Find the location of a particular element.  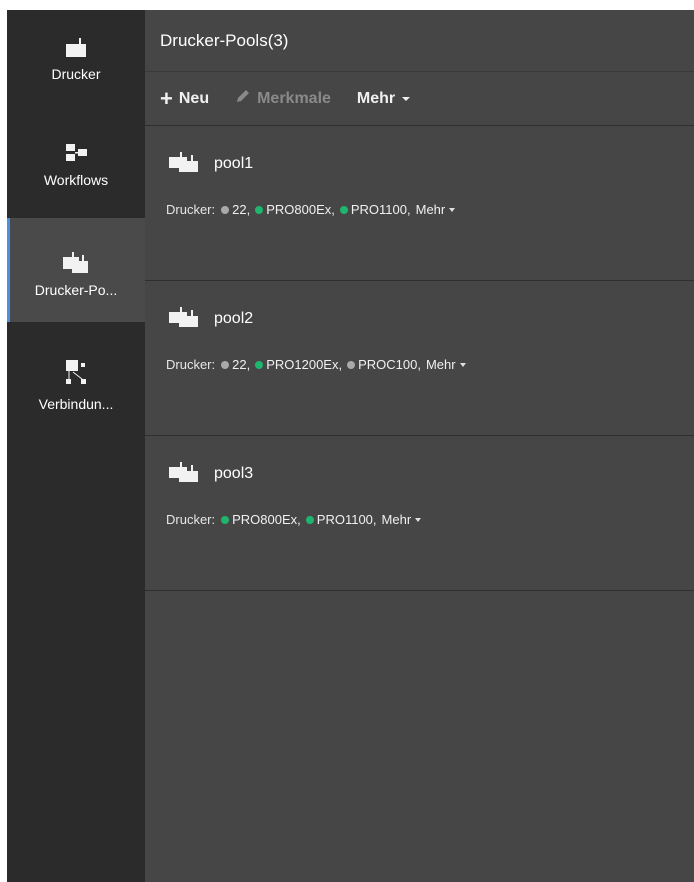

new-button: + Neu is located at coordinates (185, 98).